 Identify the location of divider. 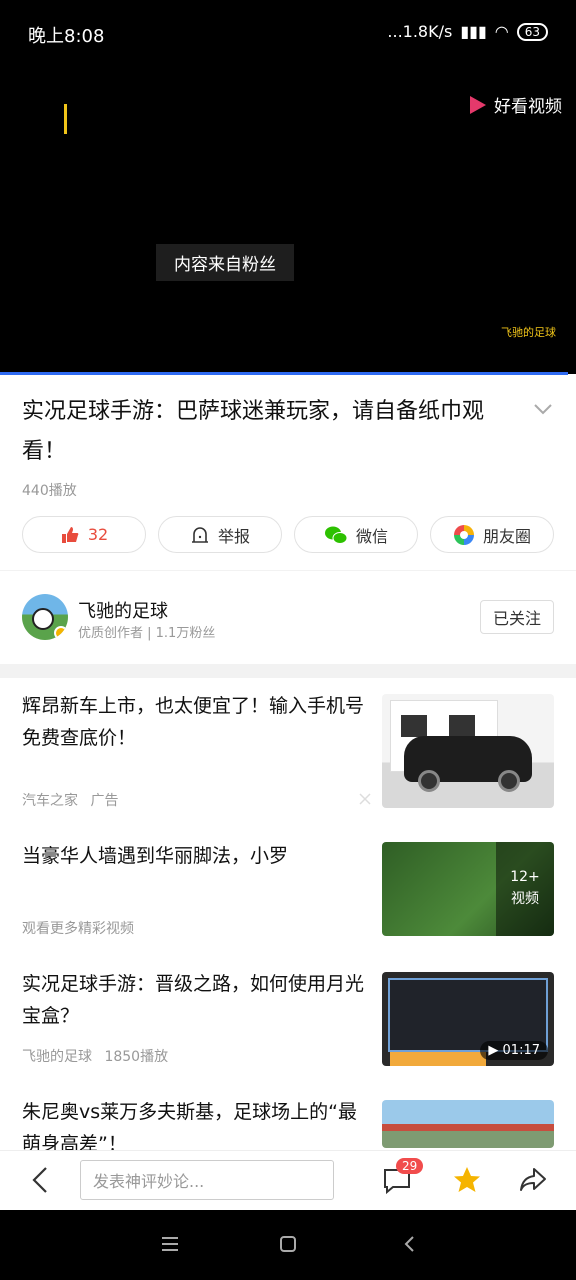
(288, 570).